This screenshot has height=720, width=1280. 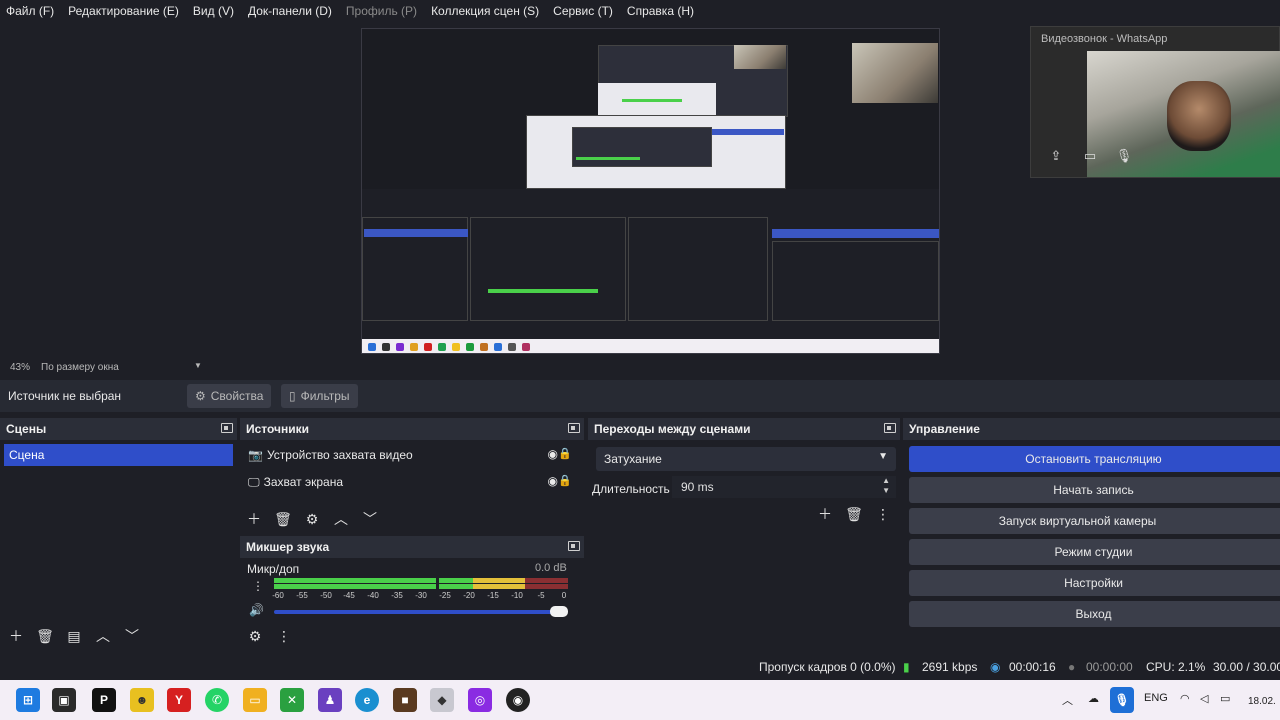 I want to click on menu-file: Файл (F), so click(x=30, y=11).